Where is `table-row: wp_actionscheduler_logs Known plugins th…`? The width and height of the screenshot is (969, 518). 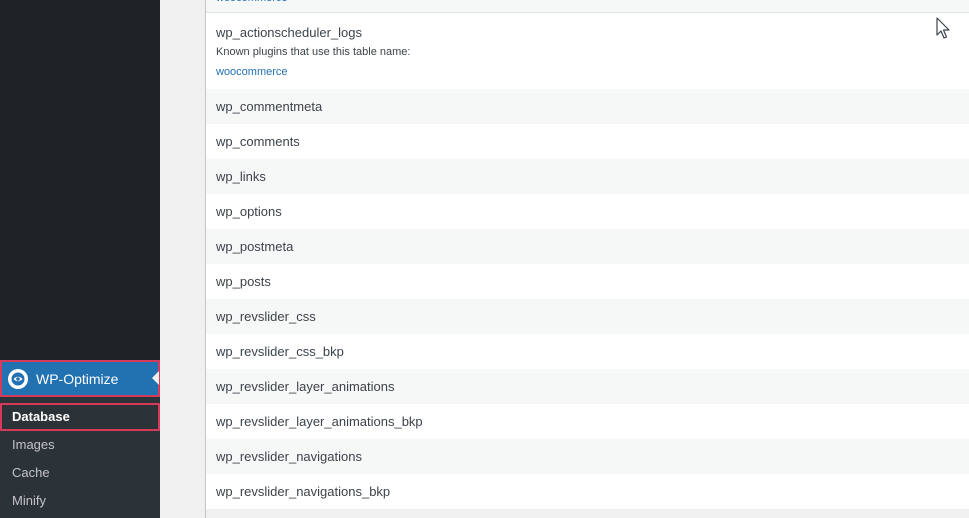
table-row: wp_actionscheduler_logs Known plugins th… is located at coordinates (587, 51).